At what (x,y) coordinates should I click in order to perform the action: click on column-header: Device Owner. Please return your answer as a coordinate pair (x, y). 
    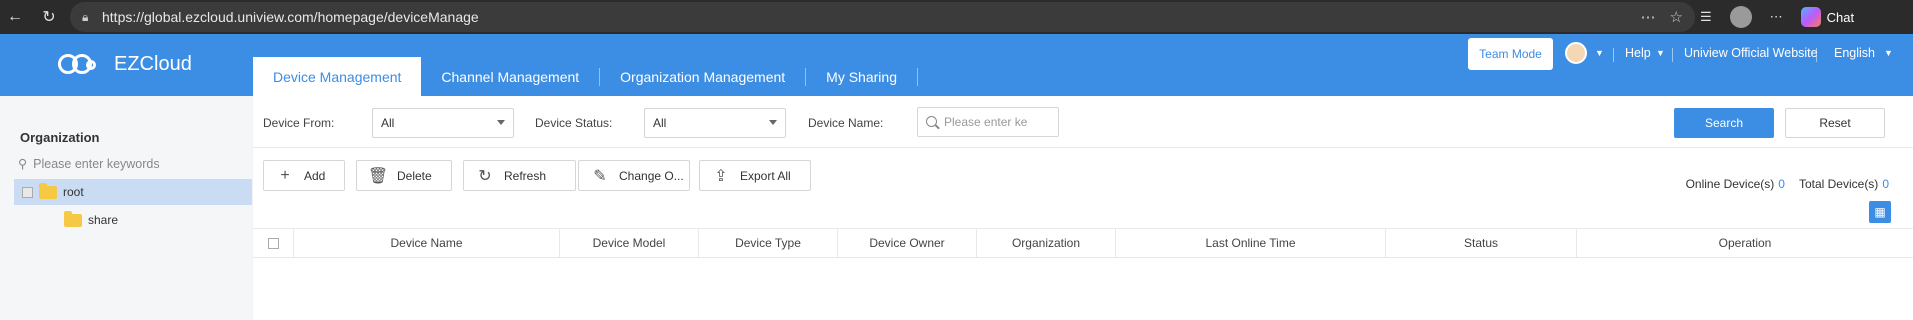
    Looking at the image, I should click on (907, 243).